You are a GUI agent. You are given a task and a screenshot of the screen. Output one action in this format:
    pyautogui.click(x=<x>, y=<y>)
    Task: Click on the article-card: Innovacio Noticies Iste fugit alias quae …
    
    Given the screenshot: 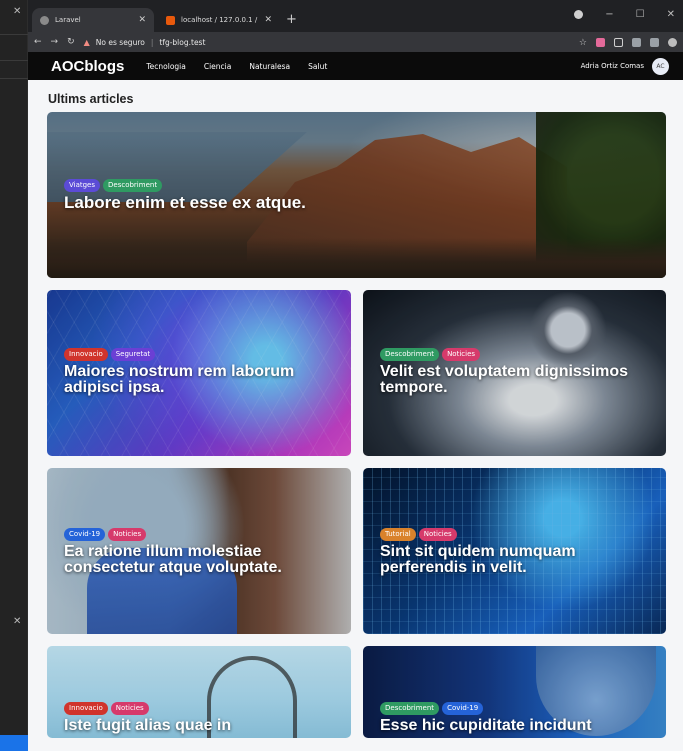 What is the action you would take?
    pyautogui.click(x=199, y=692)
    